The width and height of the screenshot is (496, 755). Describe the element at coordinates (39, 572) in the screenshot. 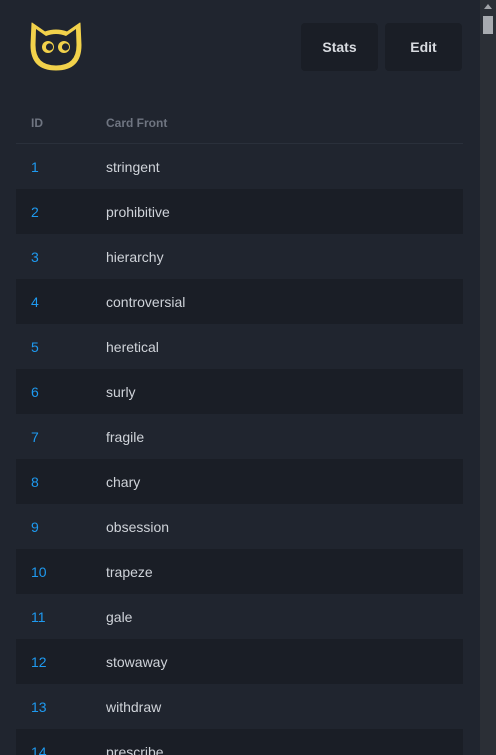

I see `card-id-link: 10` at that location.